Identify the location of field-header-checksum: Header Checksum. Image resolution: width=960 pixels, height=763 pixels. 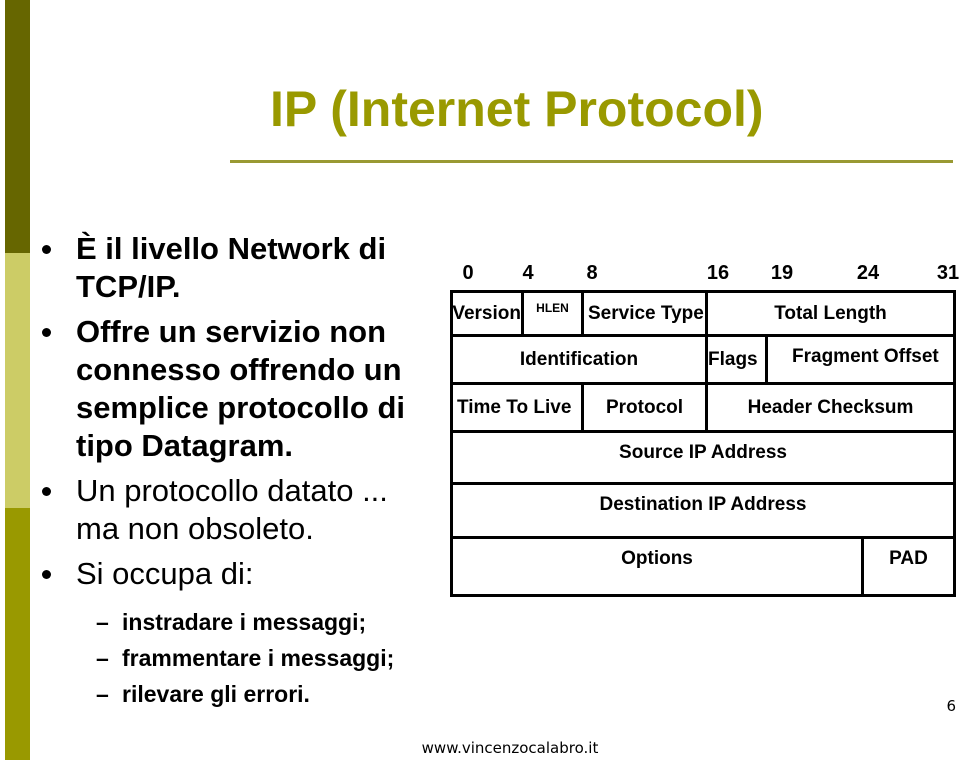
(830, 407).